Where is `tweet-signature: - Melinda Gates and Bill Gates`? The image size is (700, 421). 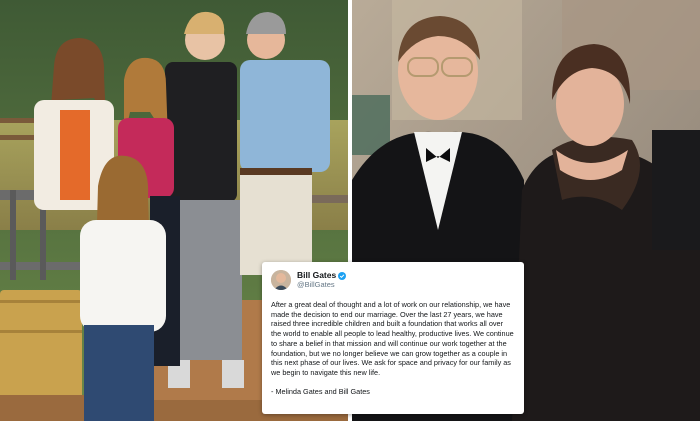
tweet-signature: - Melinda Gates and Bill Gates is located at coordinates (320, 391).